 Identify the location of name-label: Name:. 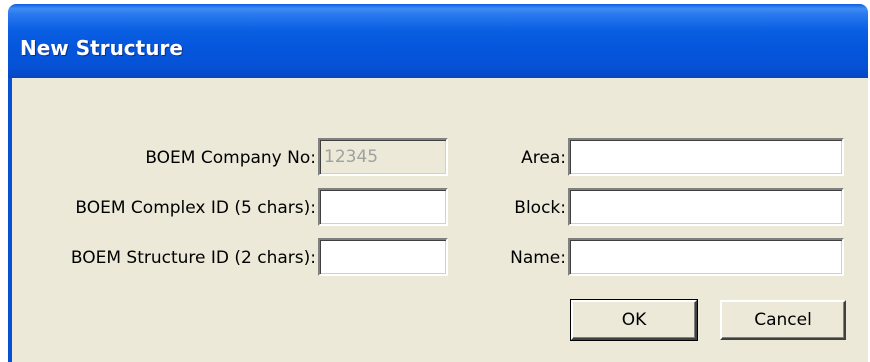
(538, 258).